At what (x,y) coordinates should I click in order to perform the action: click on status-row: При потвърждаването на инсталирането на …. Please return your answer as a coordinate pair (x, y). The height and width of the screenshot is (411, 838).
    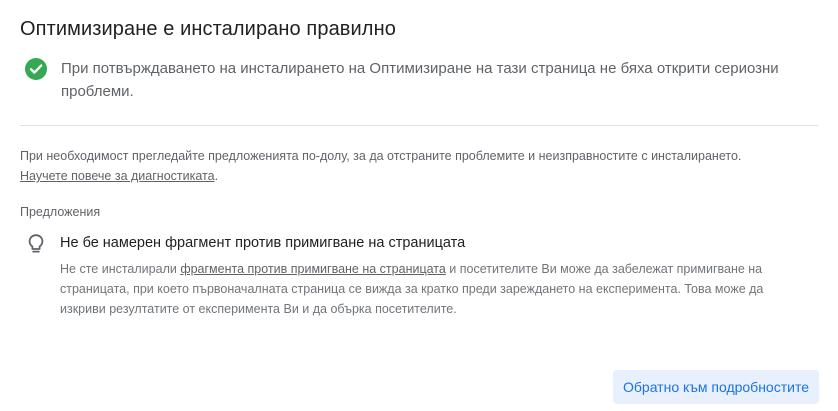
    Looking at the image, I should click on (420, 80).